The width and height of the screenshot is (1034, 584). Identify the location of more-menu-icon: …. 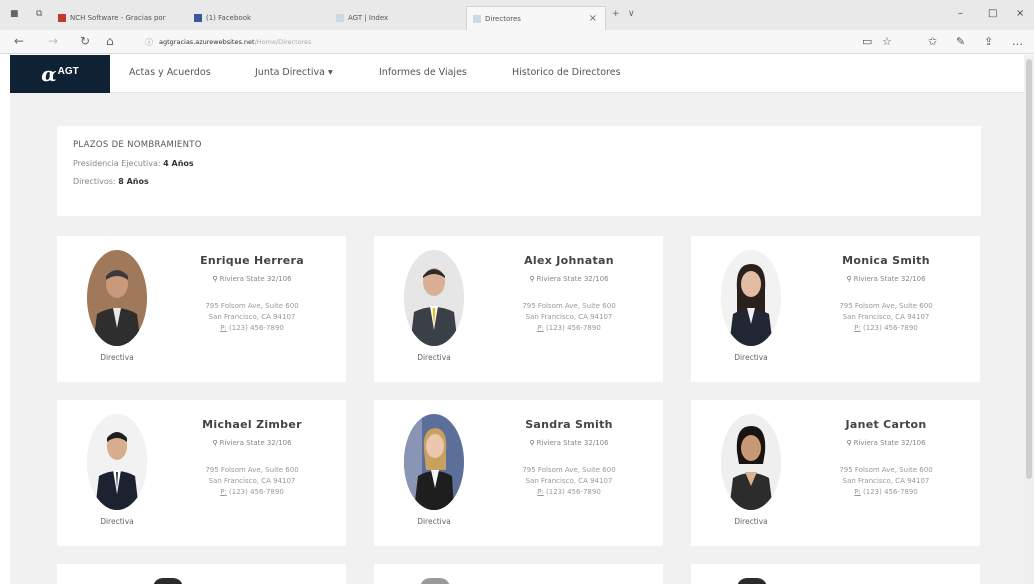
(1017, 41).